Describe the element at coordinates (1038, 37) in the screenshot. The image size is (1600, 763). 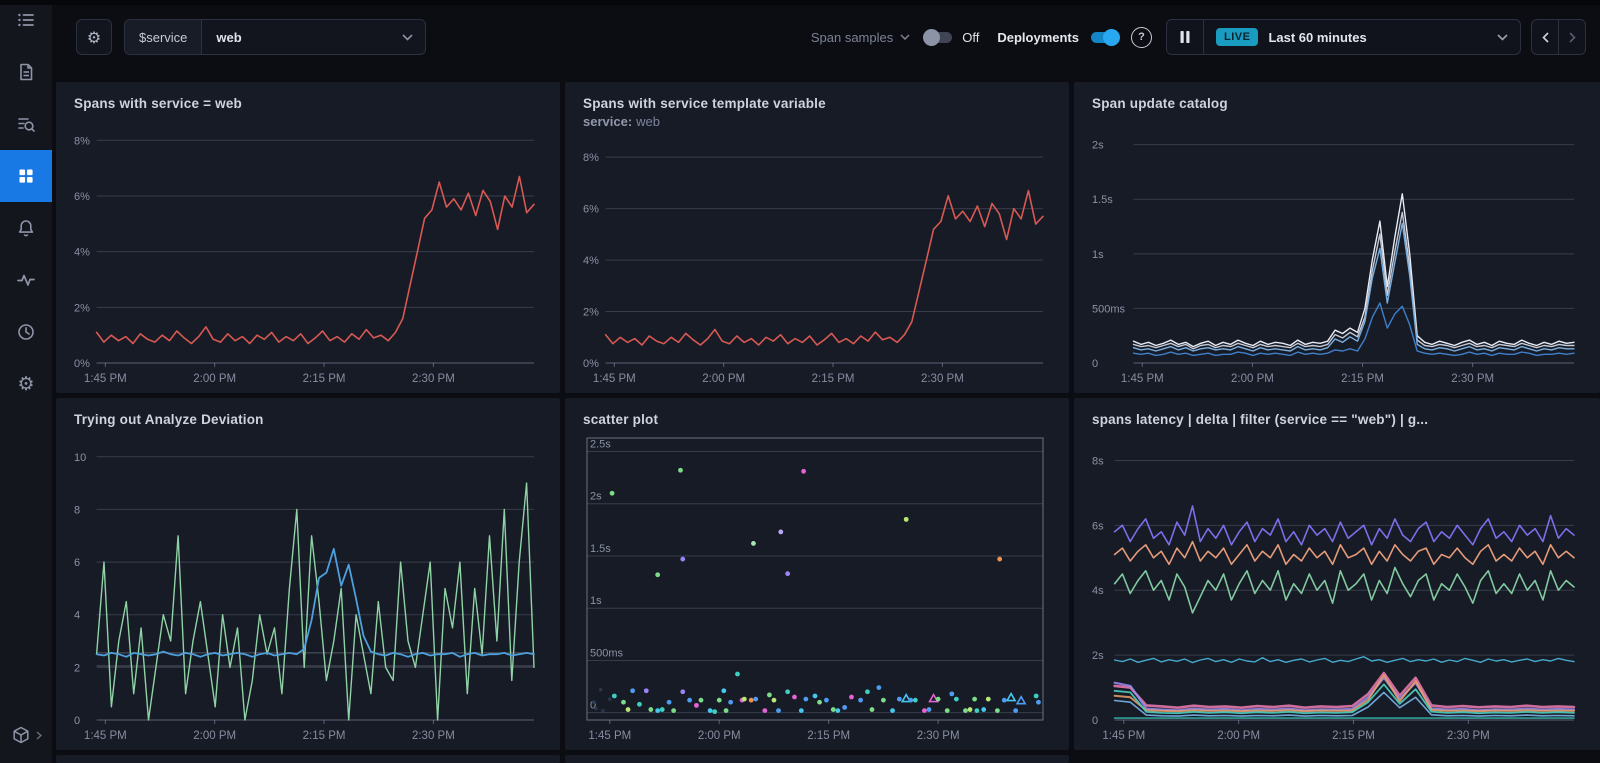
I see `deployments-label: Deployments` at that location.